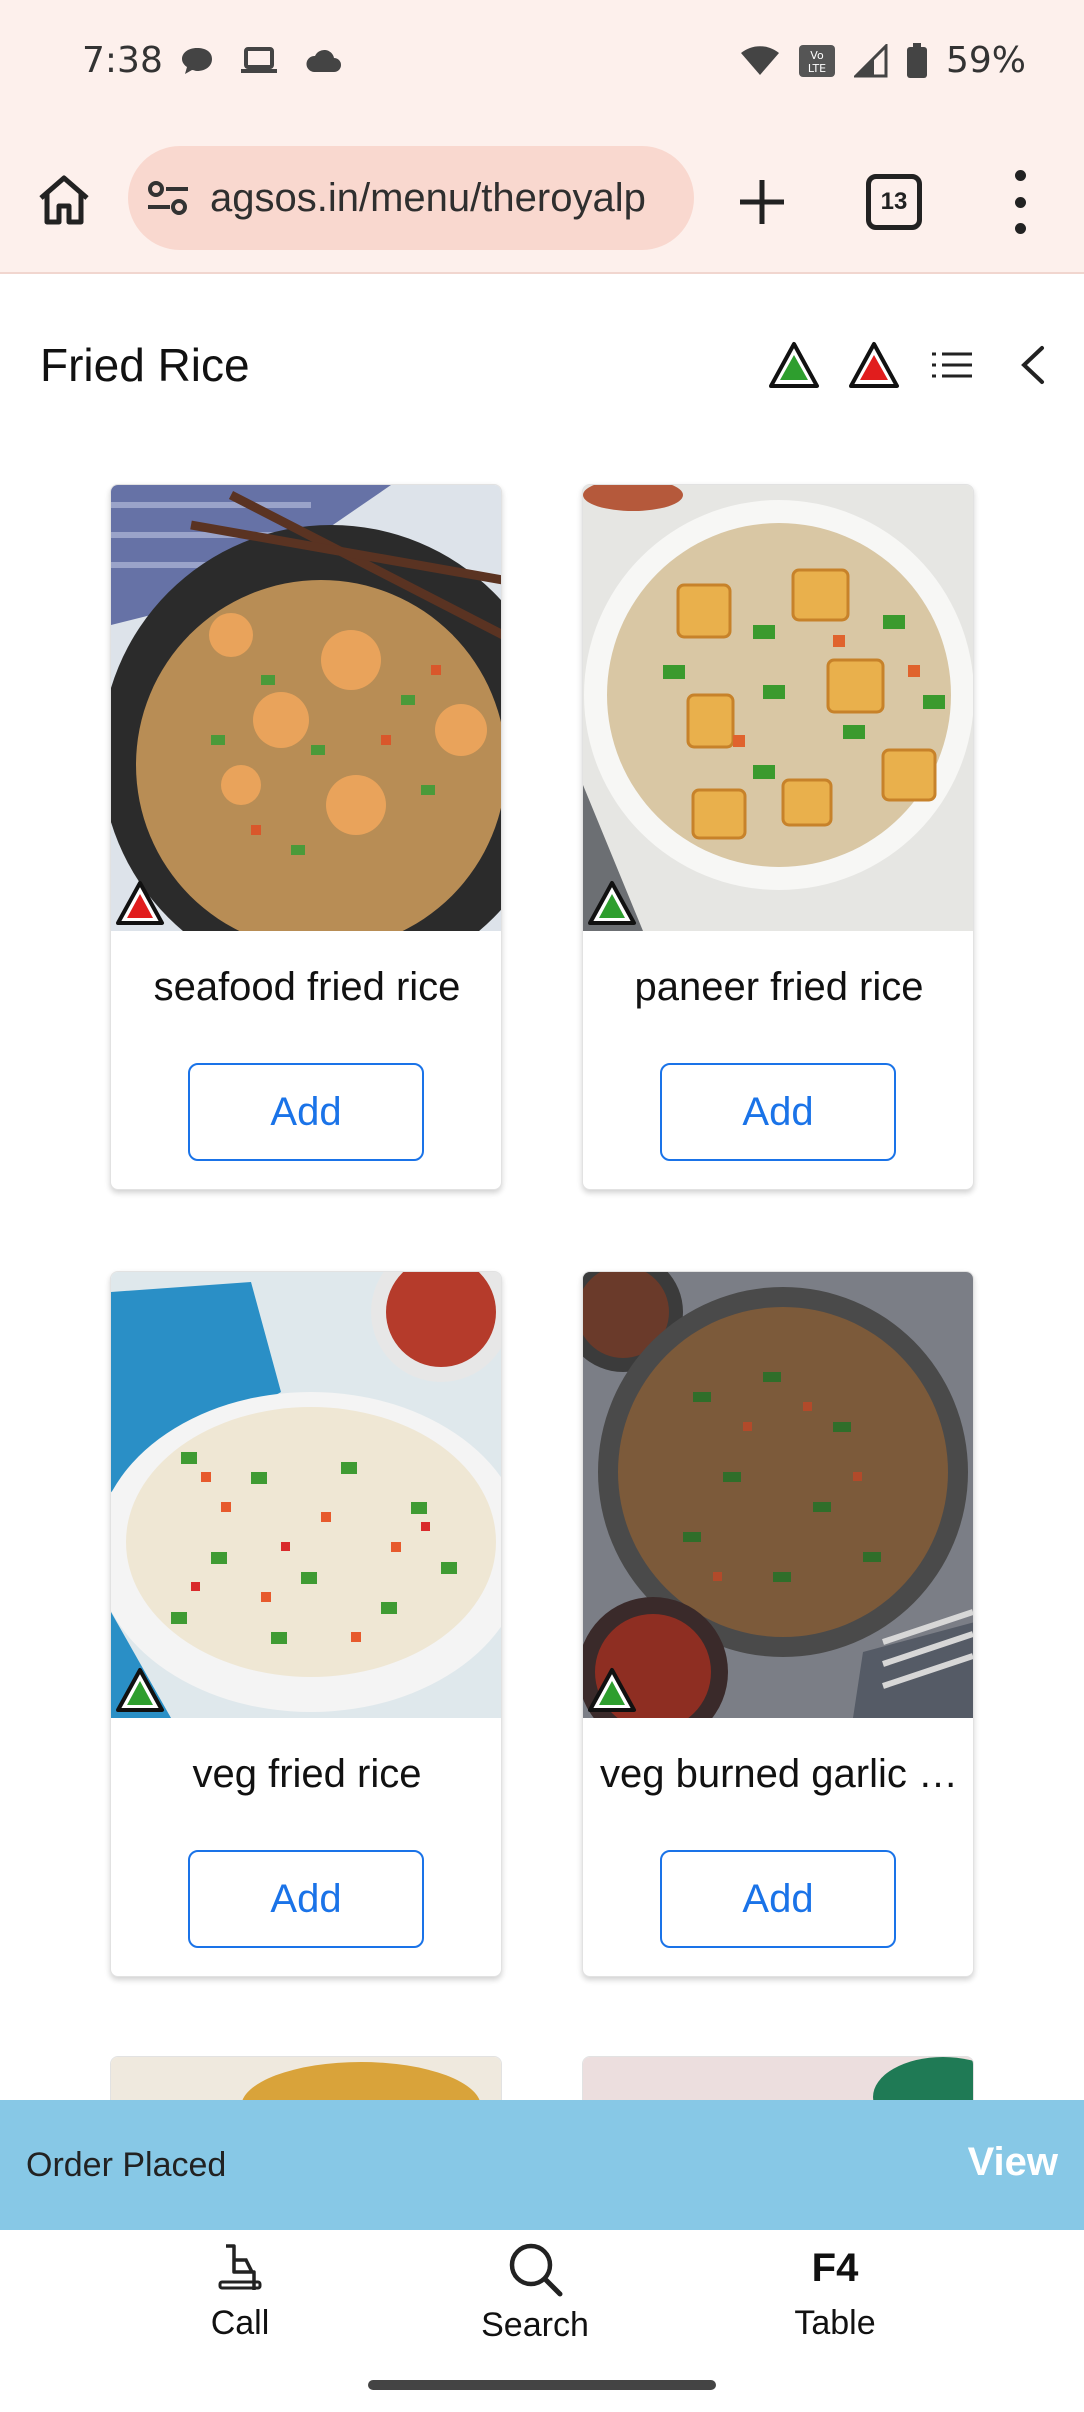 This screenshot has width=1084, height=2412. I want to click on address-bar: agsos.in/menu/theroyalp, so click(411, 198).